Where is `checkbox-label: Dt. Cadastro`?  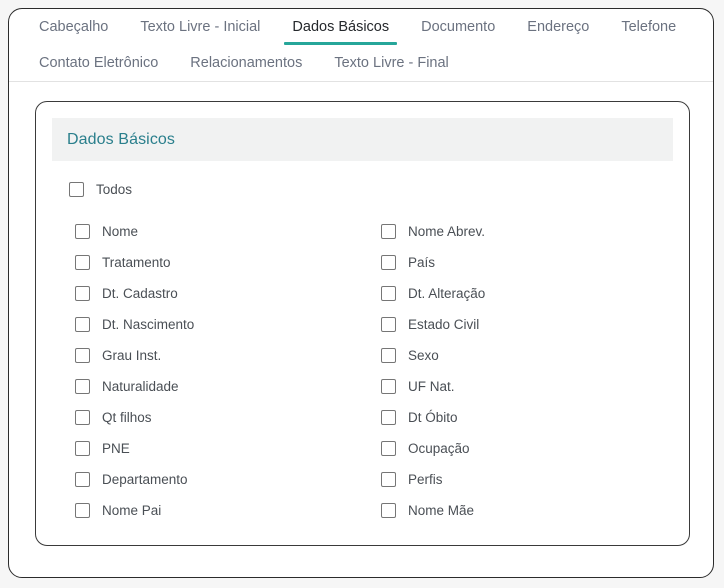
checkbox-label: Dt. Cadastro is located at coordinates (140, 293).